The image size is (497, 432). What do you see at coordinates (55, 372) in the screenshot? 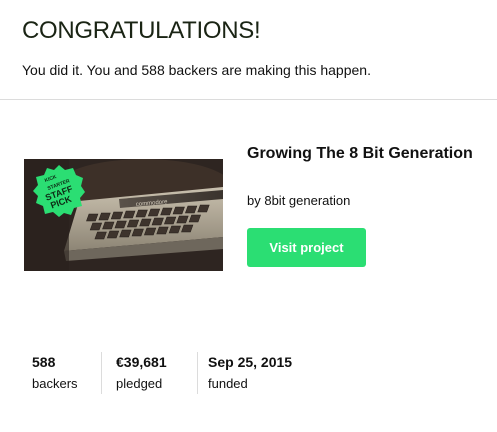
I see `stat-backers: 588 backers` at bounding box center [55, 372].